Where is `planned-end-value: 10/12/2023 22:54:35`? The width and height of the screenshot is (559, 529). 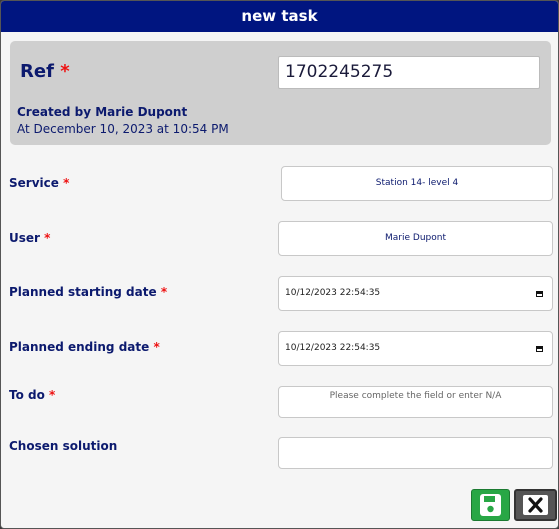 planned-end-value: 10/12/2023 22:54:35 is located at coordinates (333, 348).